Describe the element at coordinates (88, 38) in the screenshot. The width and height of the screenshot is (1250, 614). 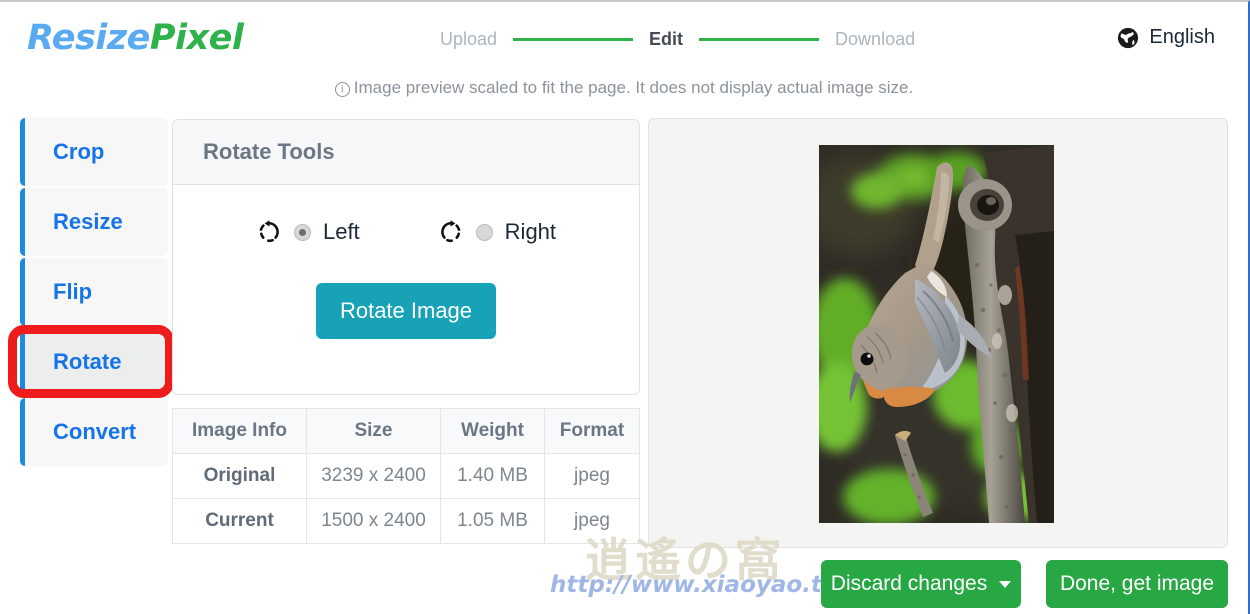
I see `logo-text-primary: Resize` at that location.